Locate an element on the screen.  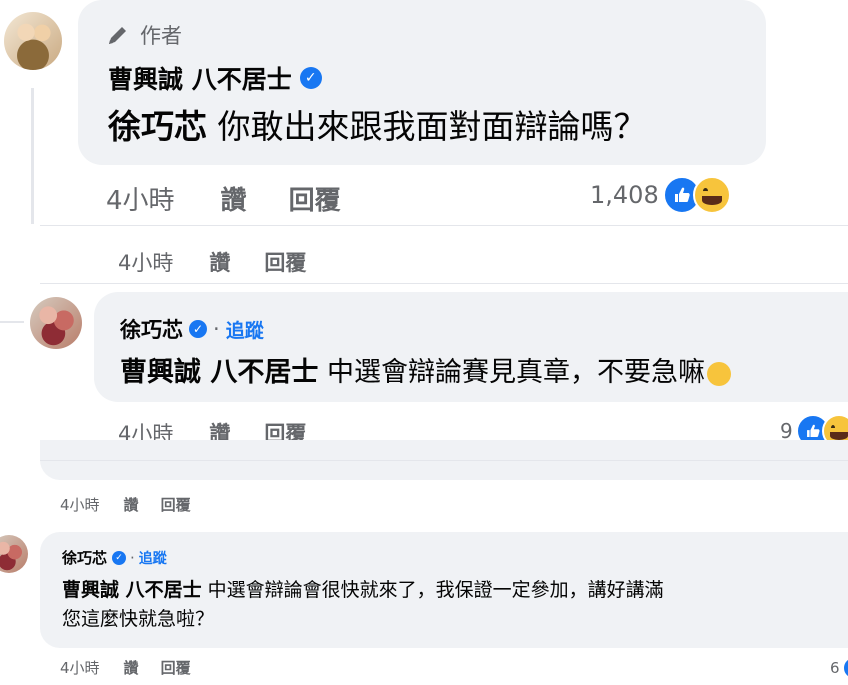
comment-text: 徐巧芯 你敢出來跟我面對面辯論嗎？ is located at coordinates (377, 126).